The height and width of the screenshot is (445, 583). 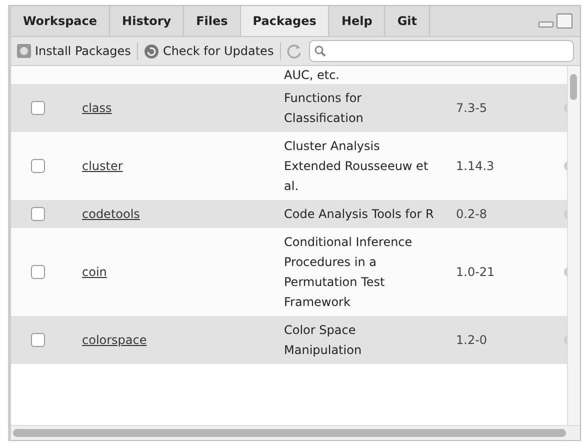 What do you see at coordinates (324, 108) in the screenshot?
I see `package-description: Functions for Classification` at bounding box center [324, 108].